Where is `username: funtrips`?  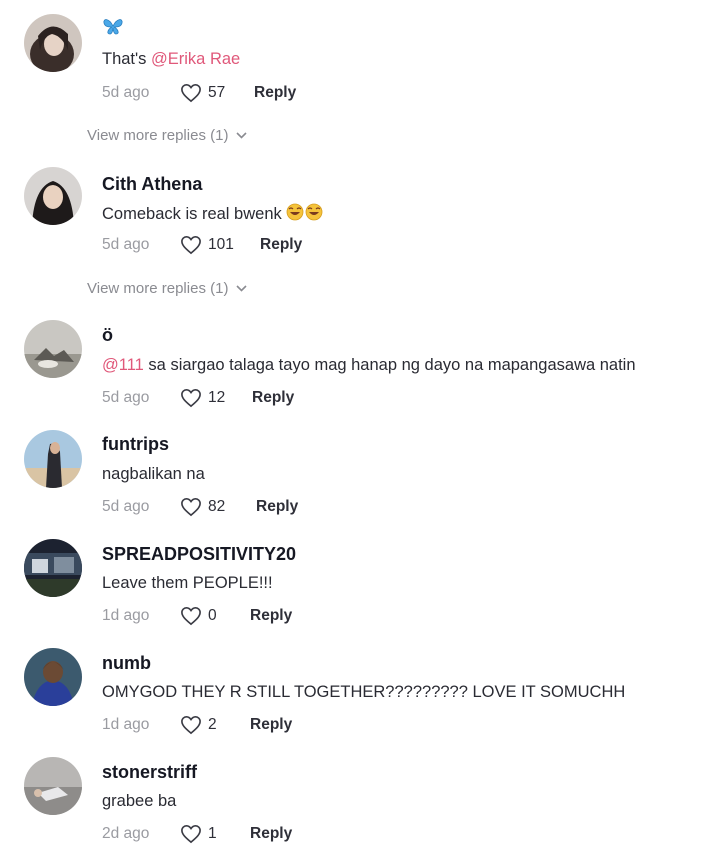 username: funtrips is located at coordinates (135, 444).